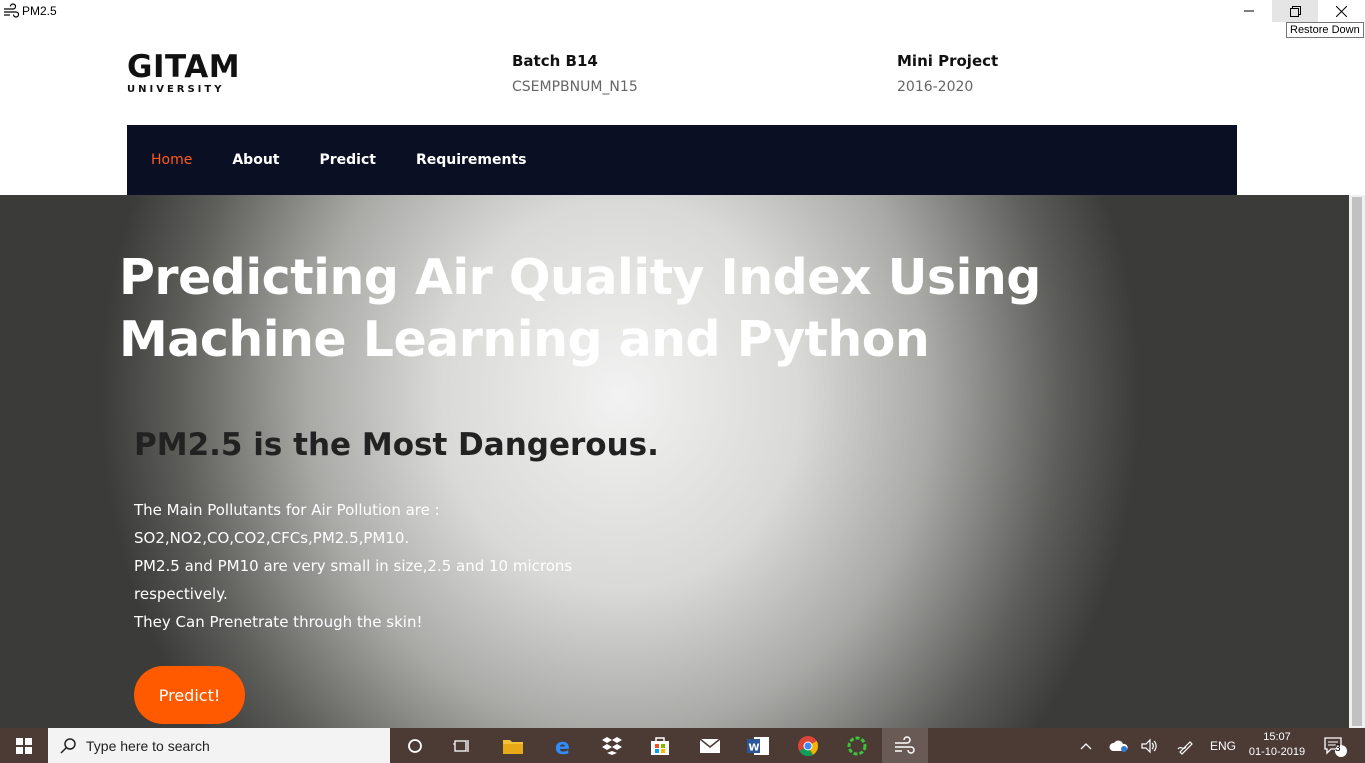 This screenshot has width=1365, height=763. I want to click on cloud-sync-icon, so click(1118, 746).